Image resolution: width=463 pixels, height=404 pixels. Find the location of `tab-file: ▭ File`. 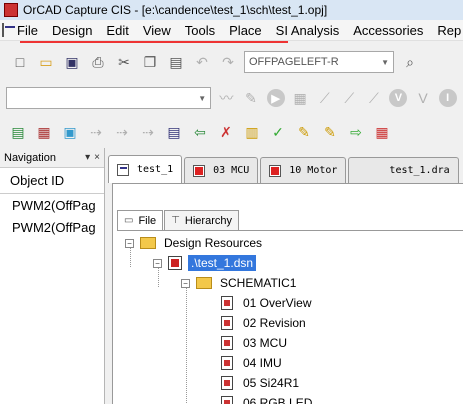

tab-file: ▭ File is located at coordinates (140, 220).